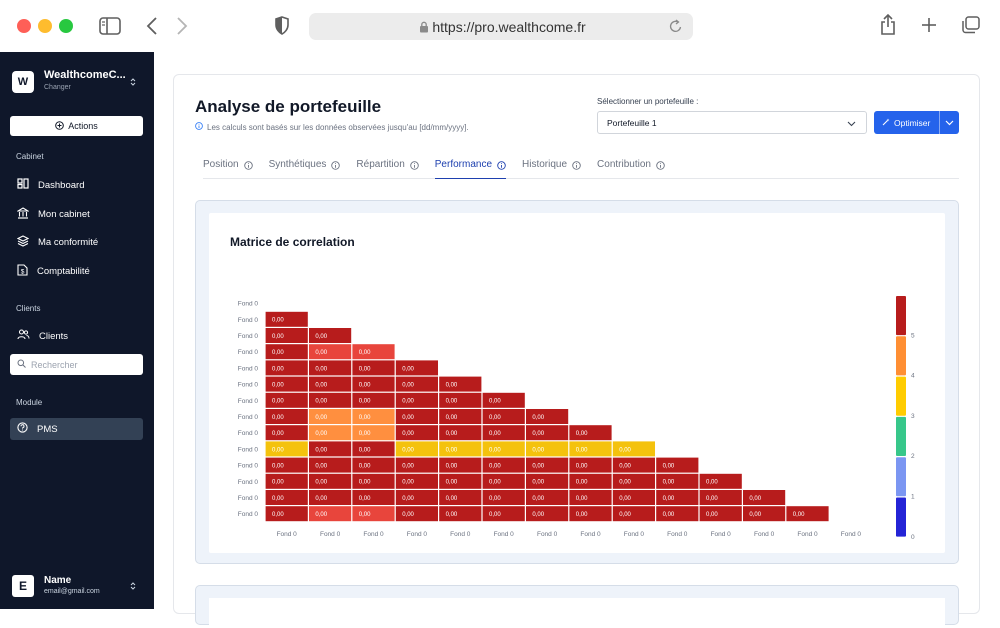 The height and width of the screenshot is (628, 1000). What do you see at coordinates (30, 156) in the screenshot?
I see `section-cabinet: Cabinet` at bounding box center [30, 156].